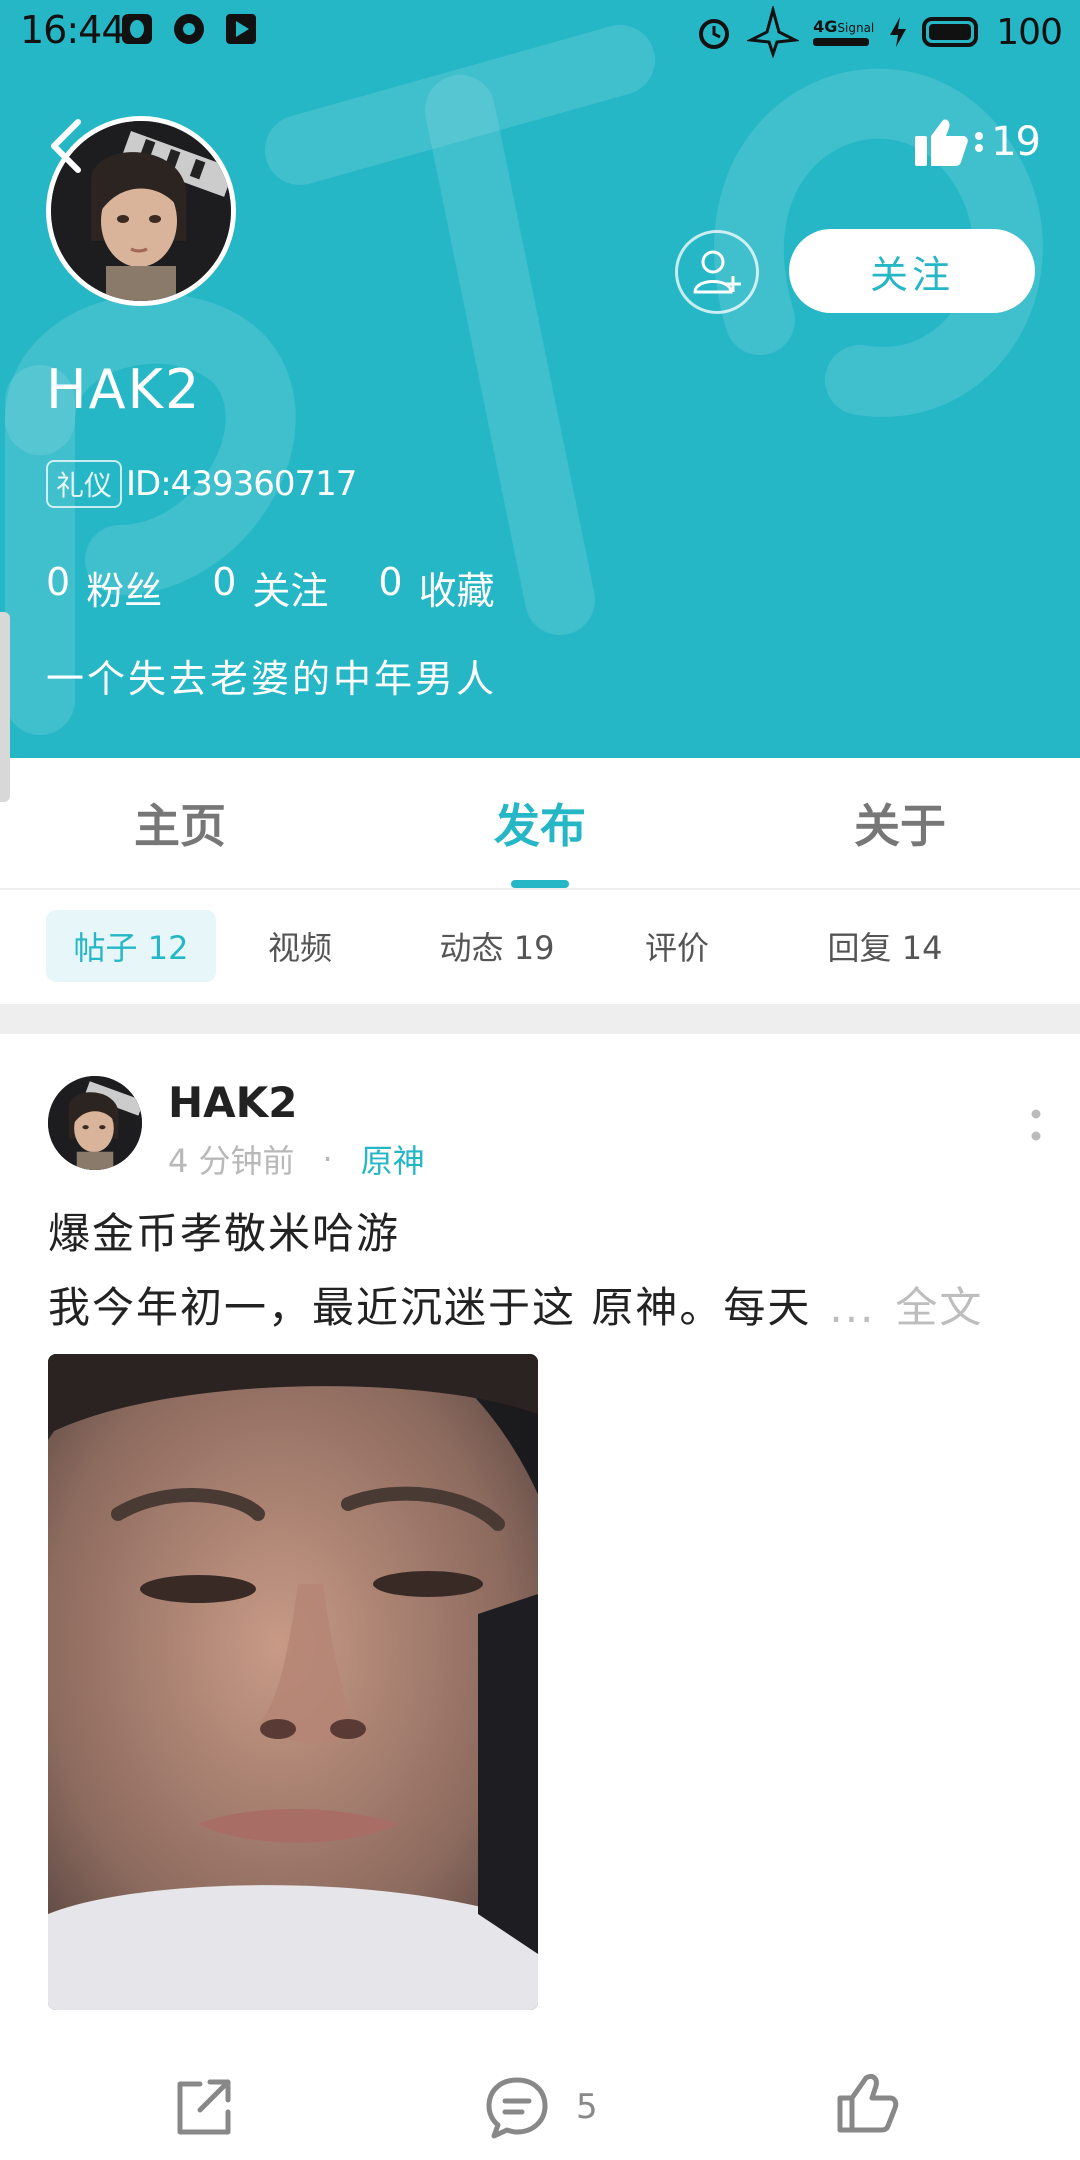 This screenshot has width=1080, height=2160. I want to click on thumbs-up-icon, so click(941, 142).